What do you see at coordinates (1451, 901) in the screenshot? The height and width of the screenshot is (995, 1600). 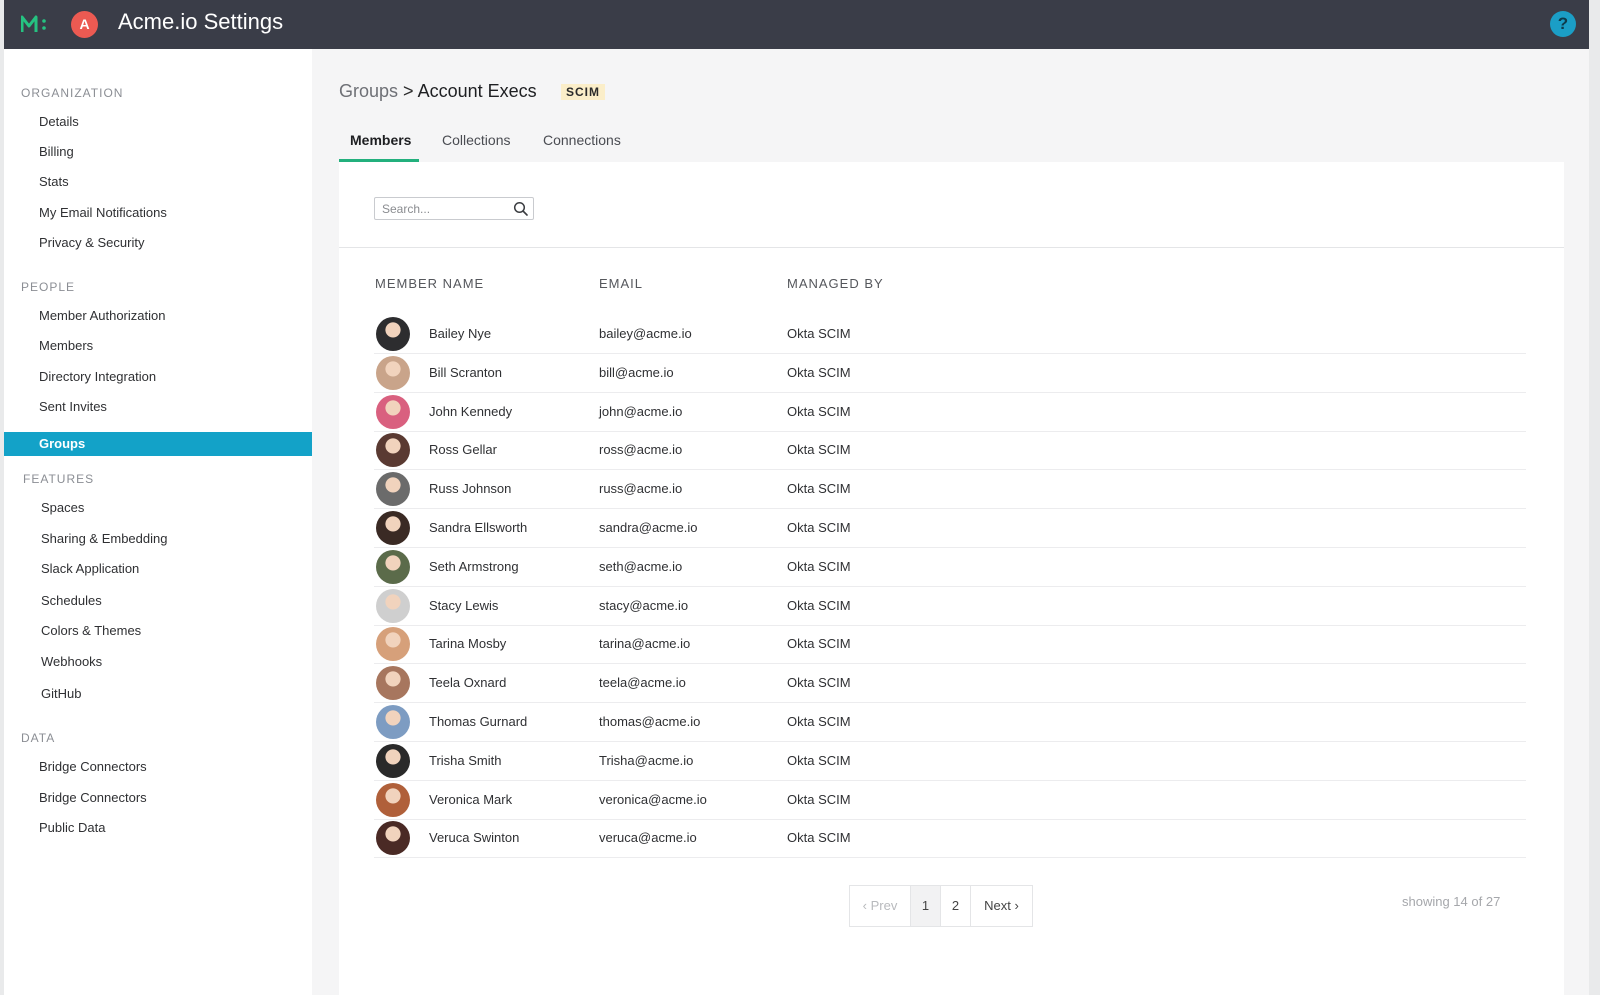 I see `pagination-status: showing 14 of 27` at bounding box center [1451, 901].